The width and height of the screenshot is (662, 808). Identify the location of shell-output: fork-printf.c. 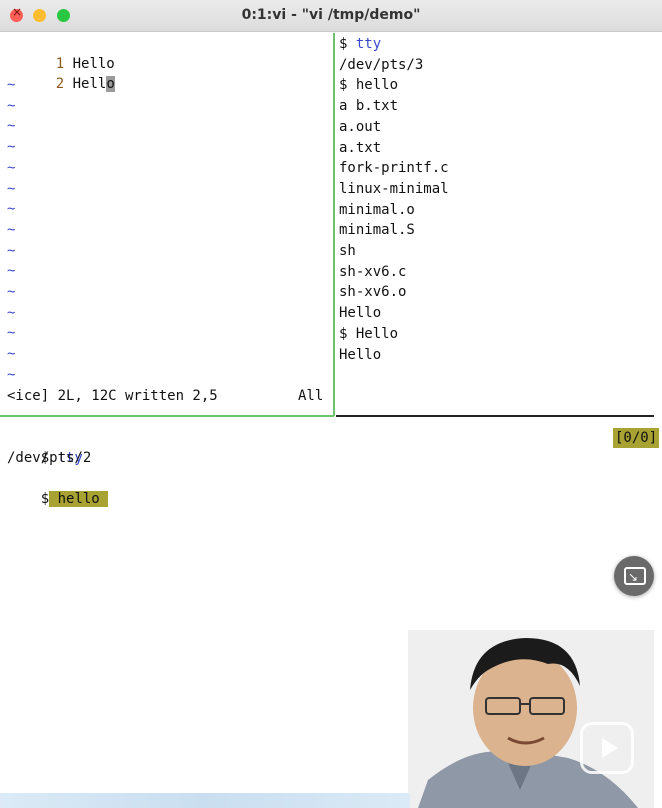
(394, 168).